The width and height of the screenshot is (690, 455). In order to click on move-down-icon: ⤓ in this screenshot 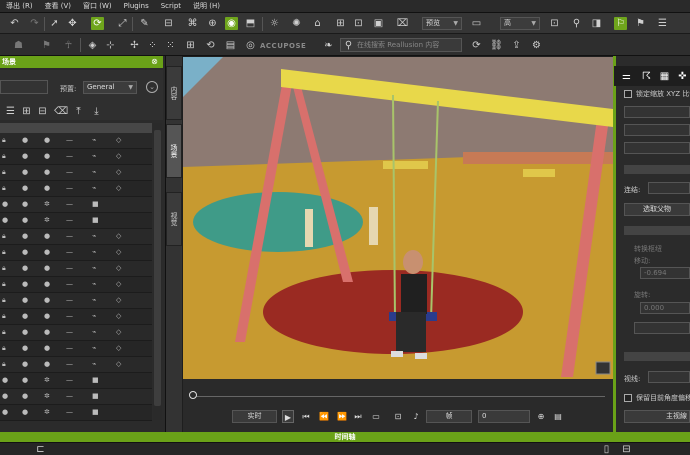, I will do `click(96, 111)`.